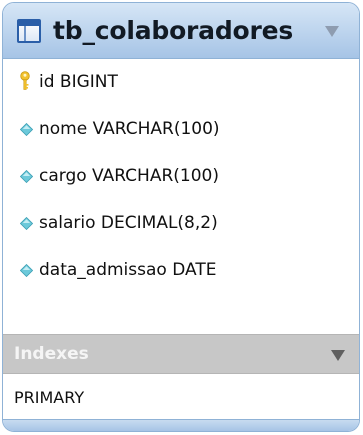 The image size is (363, 435). What do you see at coordinates (129, 176) in the screenshot?
I see `column-label: cargo VARCHAR(100)` at bounding box center [129, 176].